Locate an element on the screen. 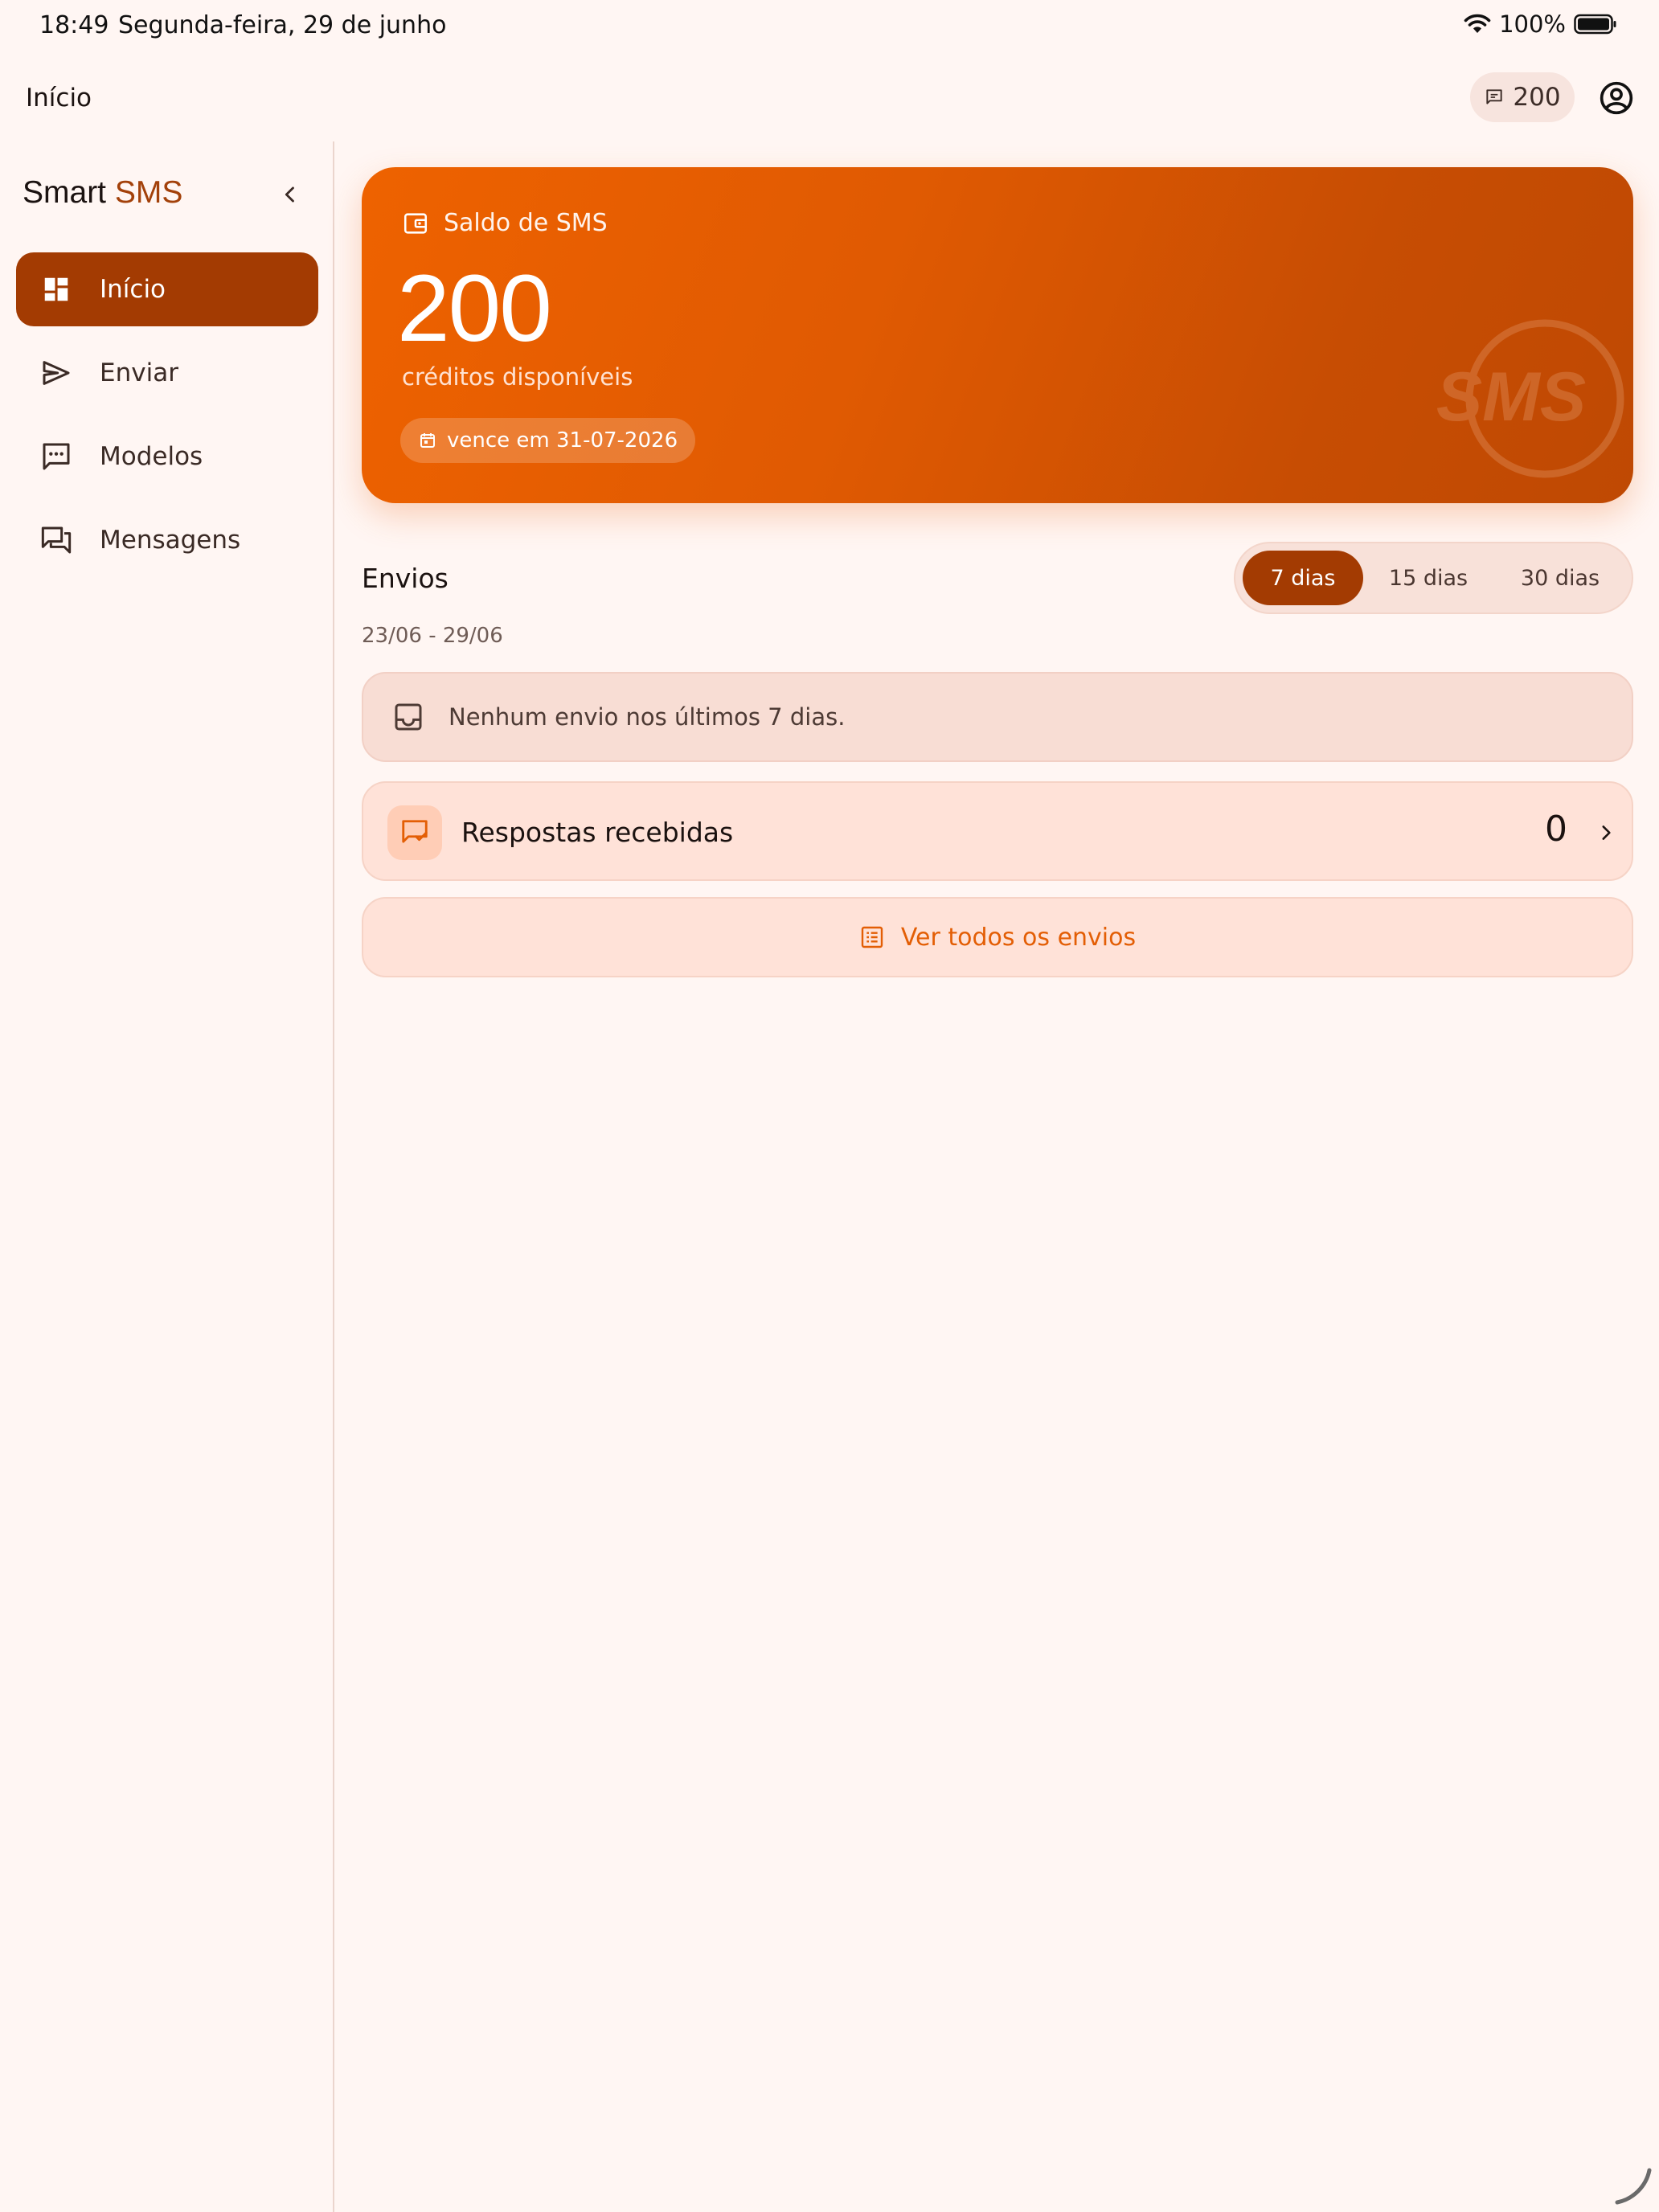  message-check-icon is located at coordinates (414, 832).